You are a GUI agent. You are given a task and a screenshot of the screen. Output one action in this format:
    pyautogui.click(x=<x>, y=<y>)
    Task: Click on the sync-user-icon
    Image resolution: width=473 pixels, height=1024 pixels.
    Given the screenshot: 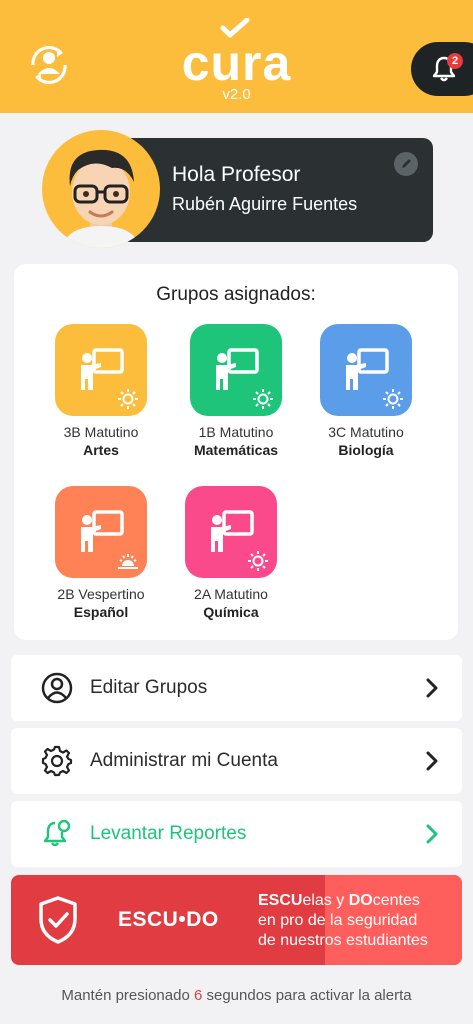 What is the action you would take?
    pyautogui.click(x=49, y=65)
    